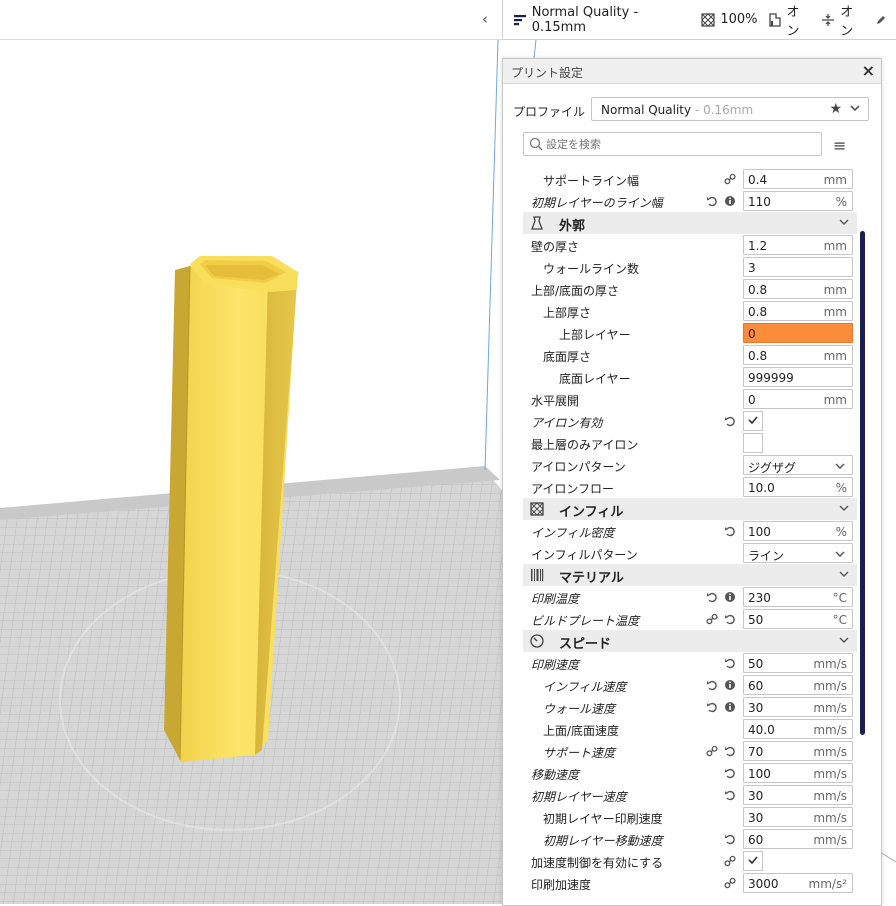 This screenshot has height=906, width=896. I want to click on edit-pencil-icon, so click(881, 20).